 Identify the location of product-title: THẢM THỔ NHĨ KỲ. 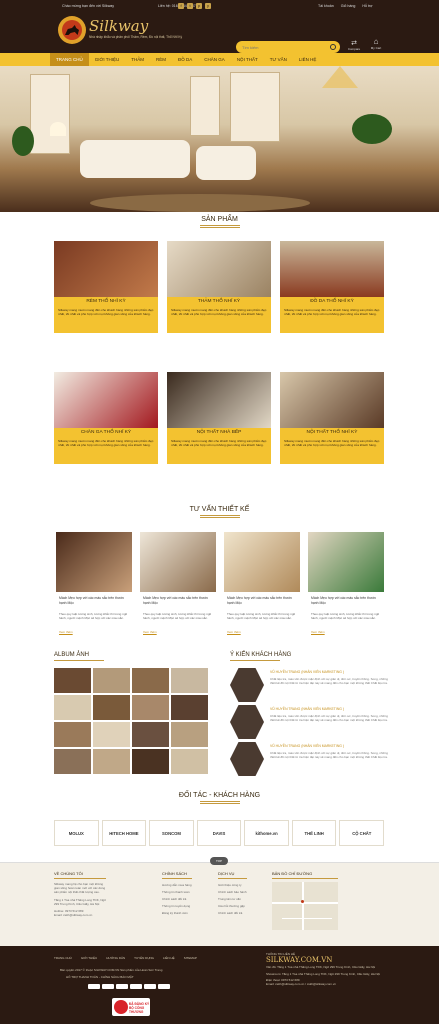
(219, 301).